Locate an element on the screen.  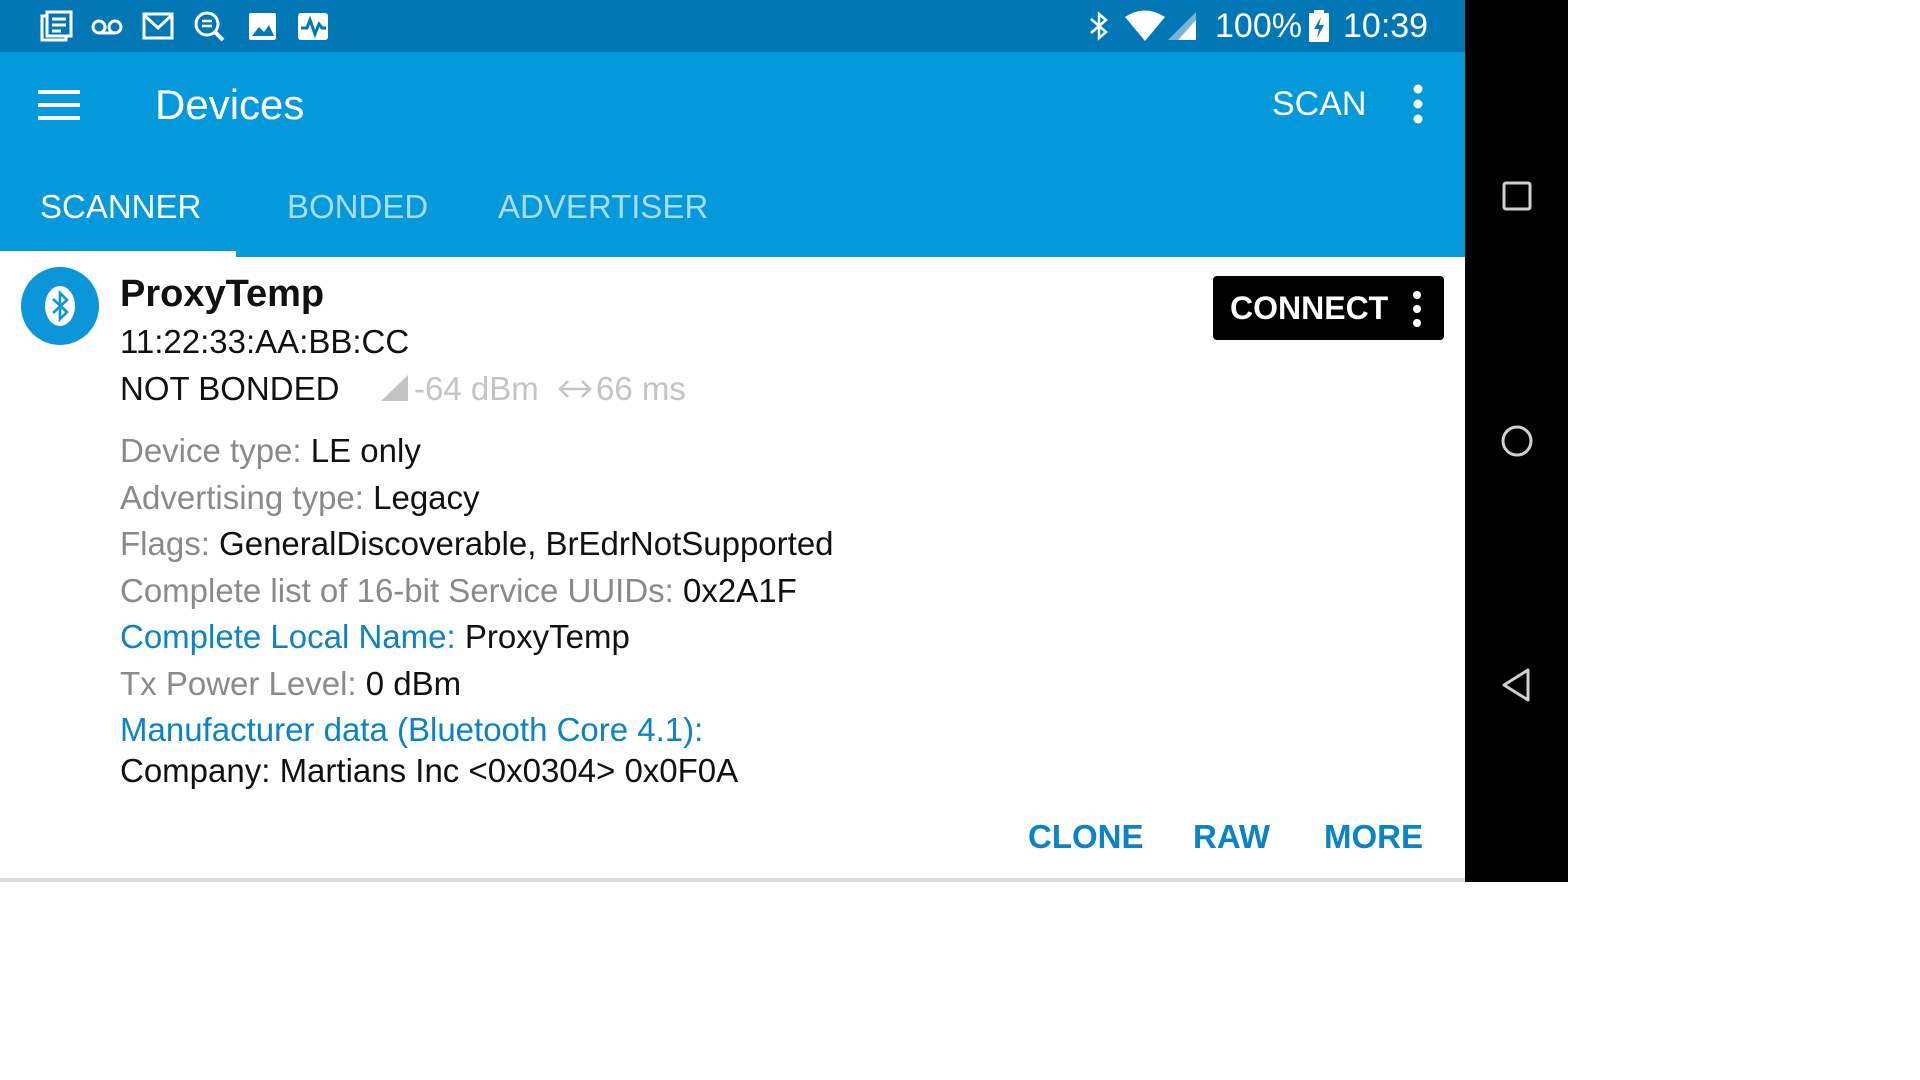
tab-advertiser: ADVERTISER is located at coordinates (603, 207).